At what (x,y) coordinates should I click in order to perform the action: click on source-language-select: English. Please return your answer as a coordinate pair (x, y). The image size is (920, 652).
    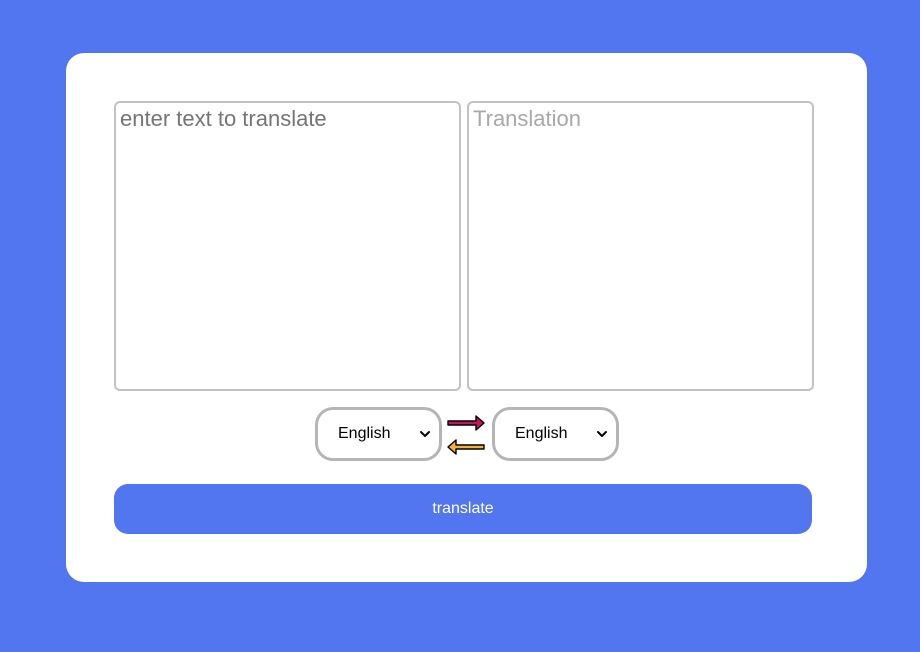
    Looking at the image, I should click on (378, 434).